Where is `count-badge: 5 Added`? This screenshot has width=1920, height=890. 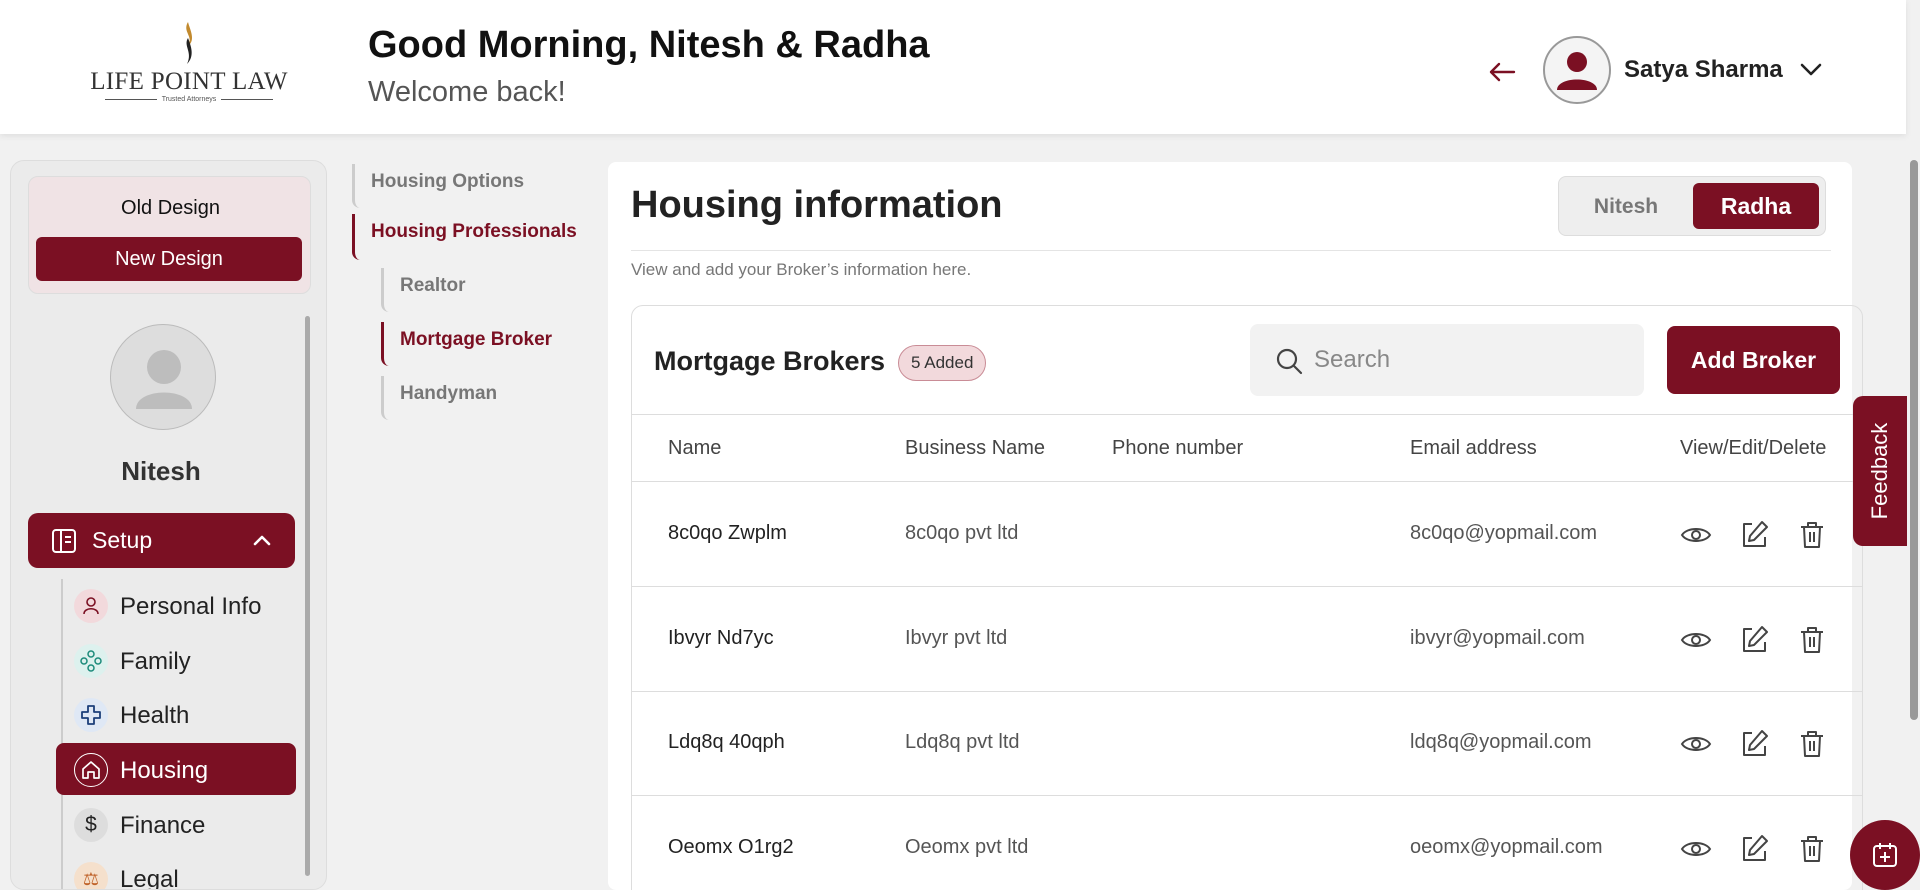
count-badge: 5 Added is located at coordinates (942, 363).